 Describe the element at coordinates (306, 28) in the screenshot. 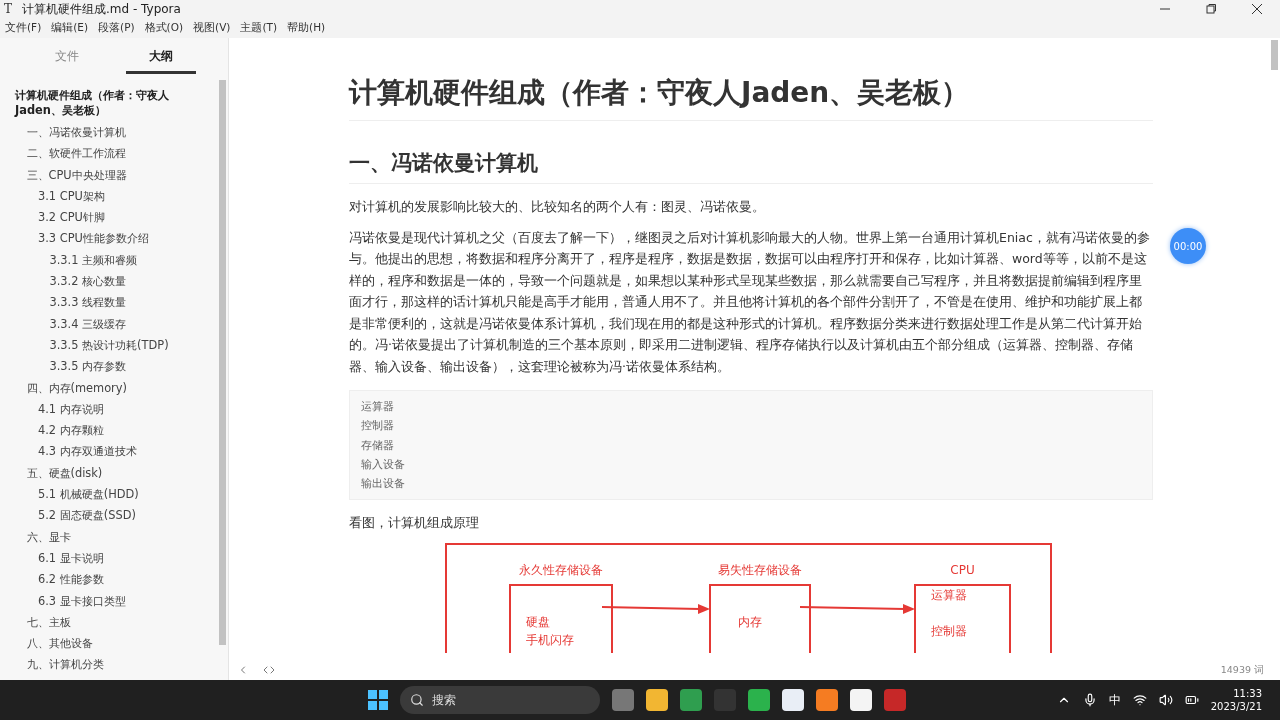

I see `menu-item: 帮助(H)` at that location.